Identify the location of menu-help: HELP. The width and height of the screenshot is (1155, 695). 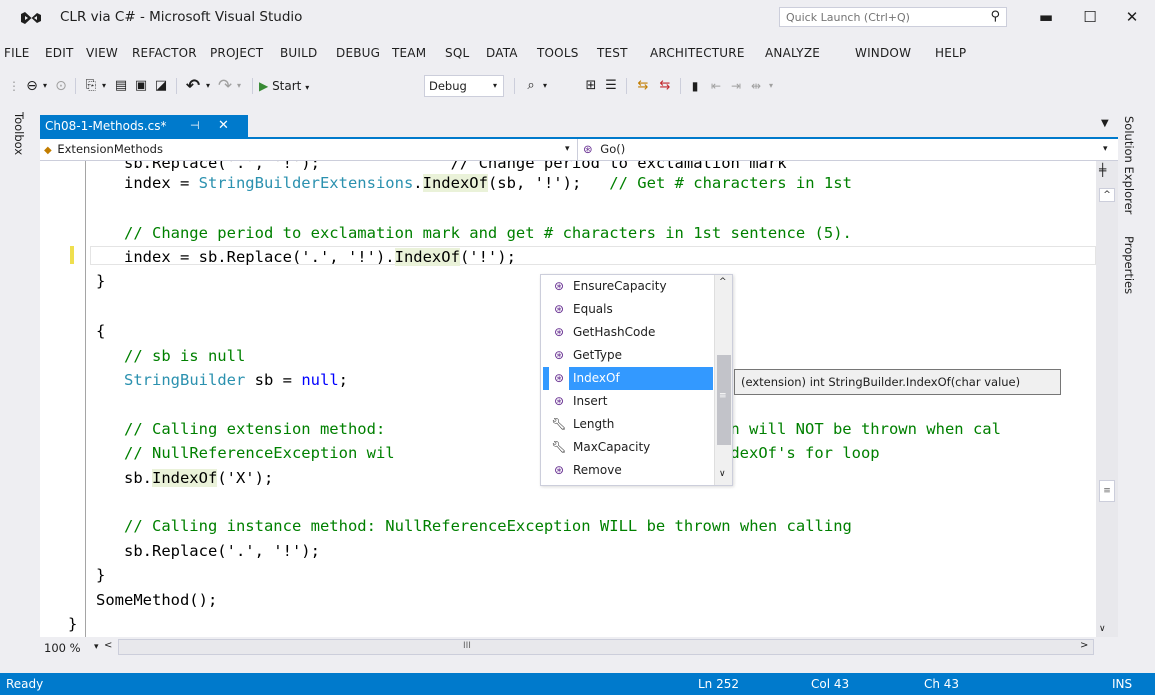
(950, 53).